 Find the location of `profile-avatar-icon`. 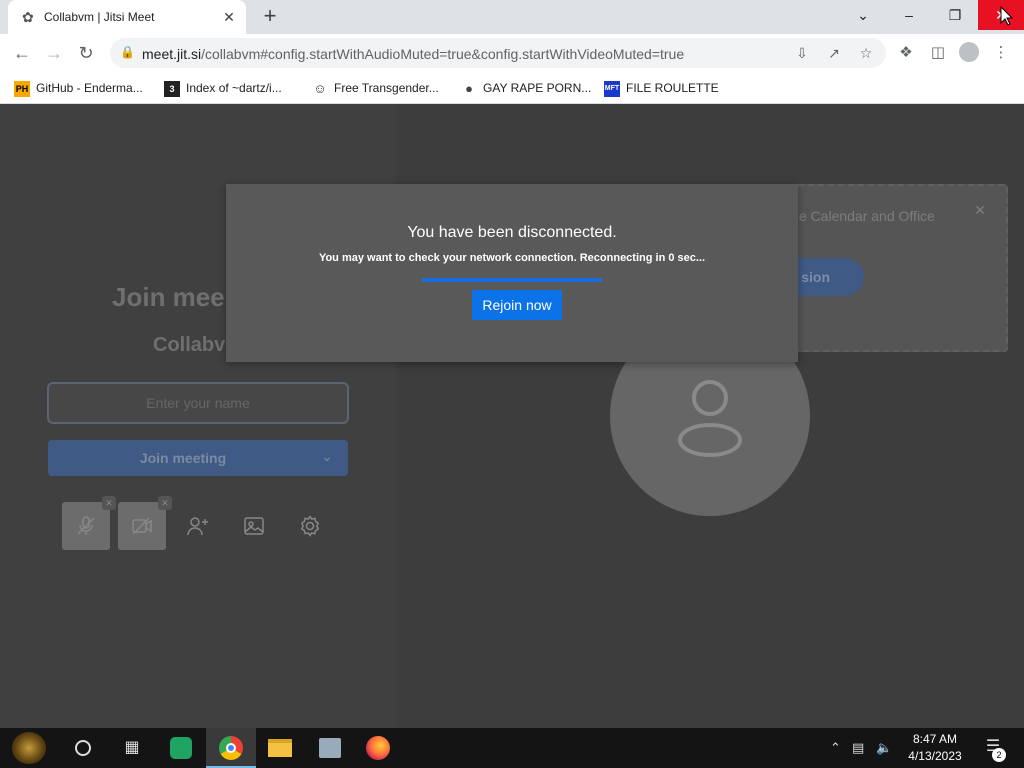

profile-avatar-icon is located at coordinates (969, 53).